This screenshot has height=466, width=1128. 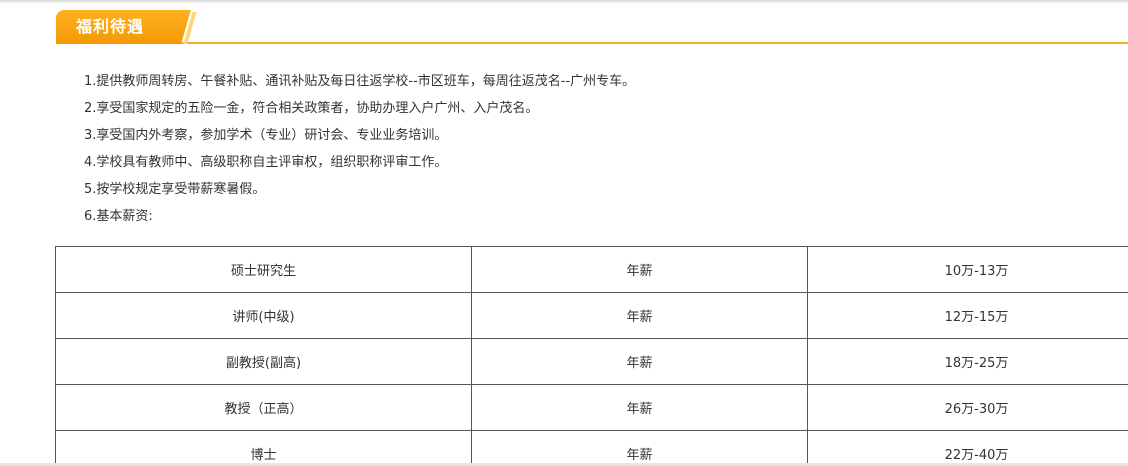 What do you see at coordinates (263, 407) in the screenshot?
I see `title-cell: 教授（正高）` at bounding box center [263, 407].